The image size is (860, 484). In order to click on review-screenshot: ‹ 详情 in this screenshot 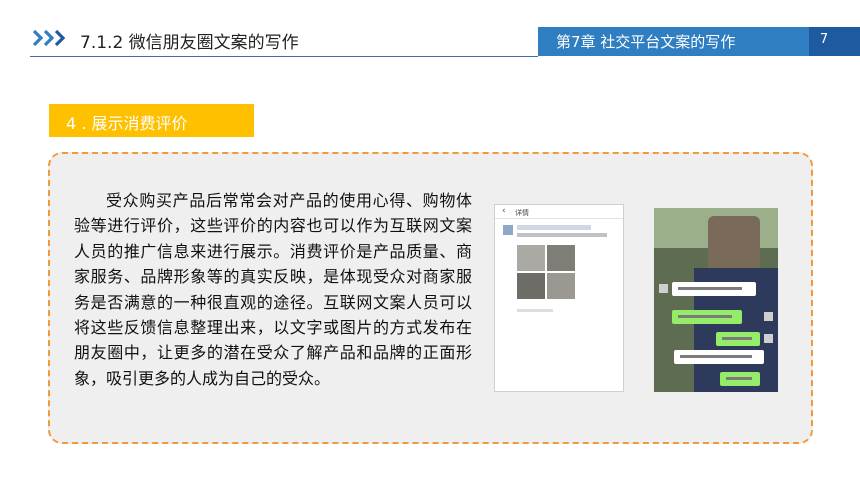, I will do `click(559, 298)`.